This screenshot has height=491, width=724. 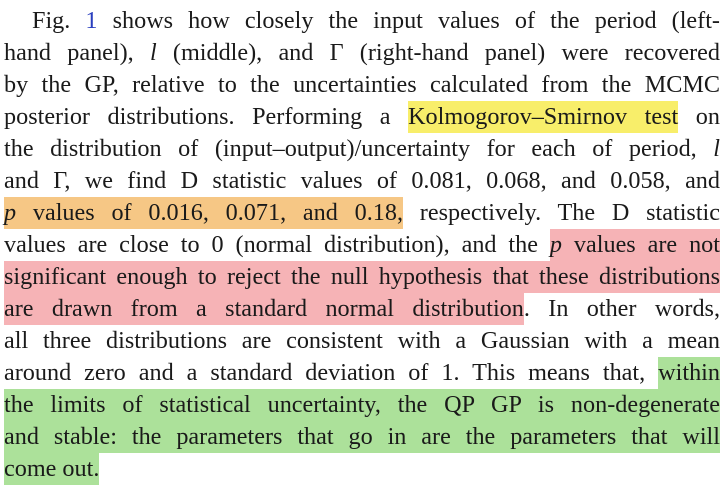 I want to click on highlighted-text: values of 0.016, 0.071, and 0.18,, so click(x=209, y=213).